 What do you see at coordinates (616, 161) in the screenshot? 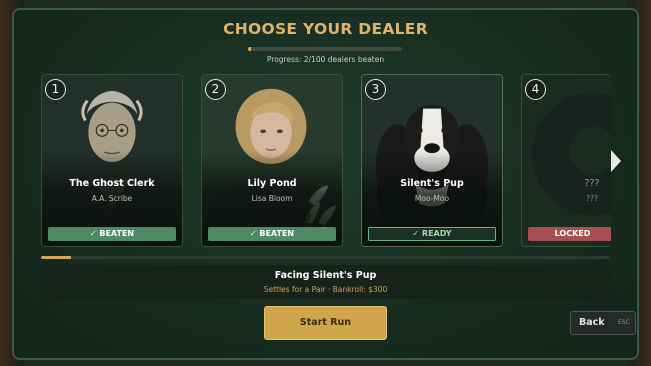
I see `chevron-right-icon` at bounding box center [616, 161].